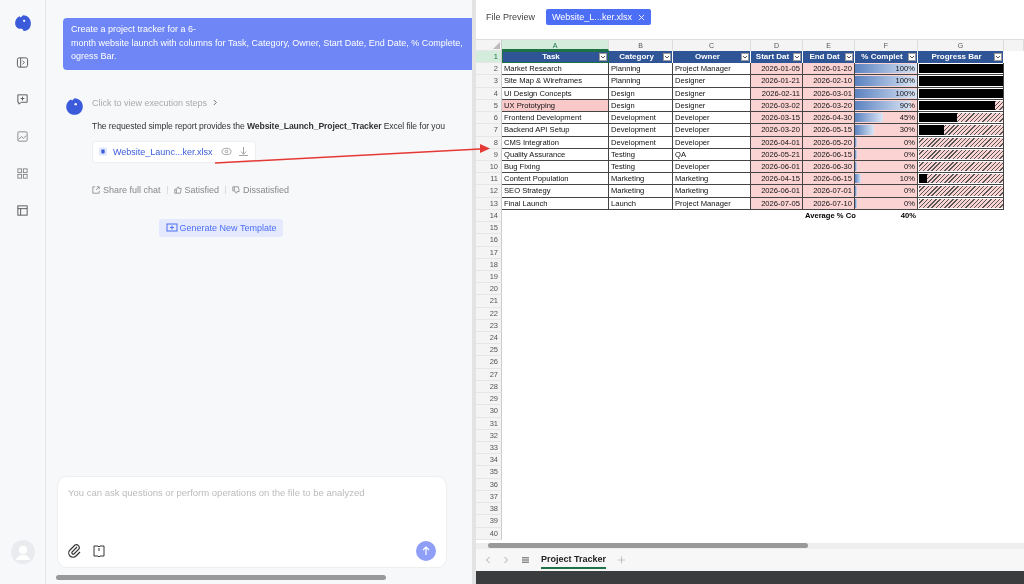 This screenshot has width=1024, height=584. I want to click on table-header-cell: Category, so click(641, 57).